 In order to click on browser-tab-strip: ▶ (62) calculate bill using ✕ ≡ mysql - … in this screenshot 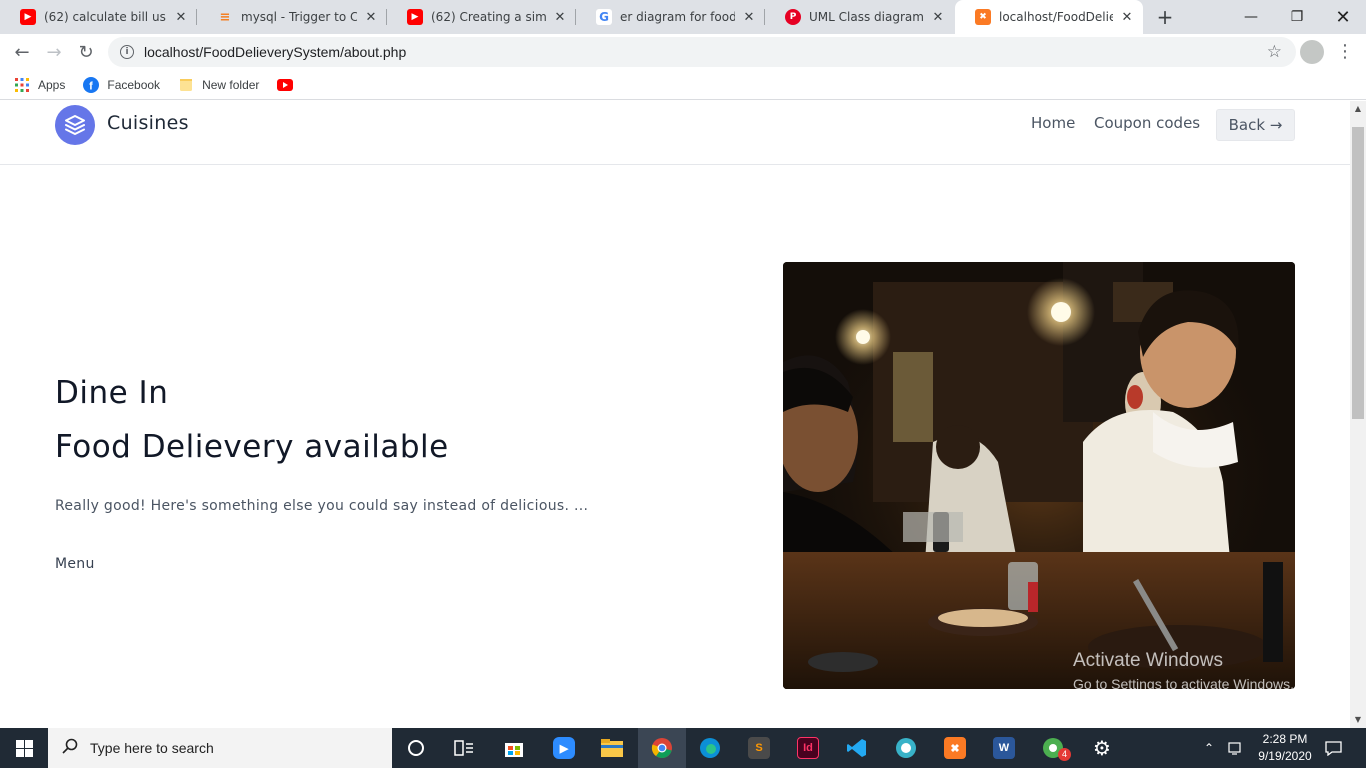, I will do `click(683, 17)`.